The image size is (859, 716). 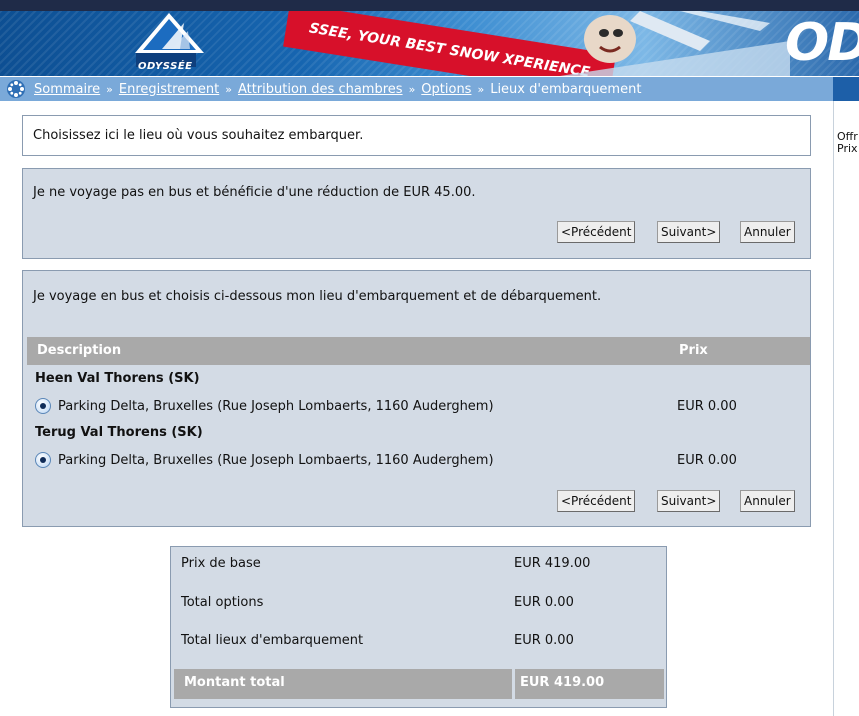 What do you see at coordinates (79, 350) in the screenshot?
I see `column-header-description: Description` at bounding box center [79, 350].